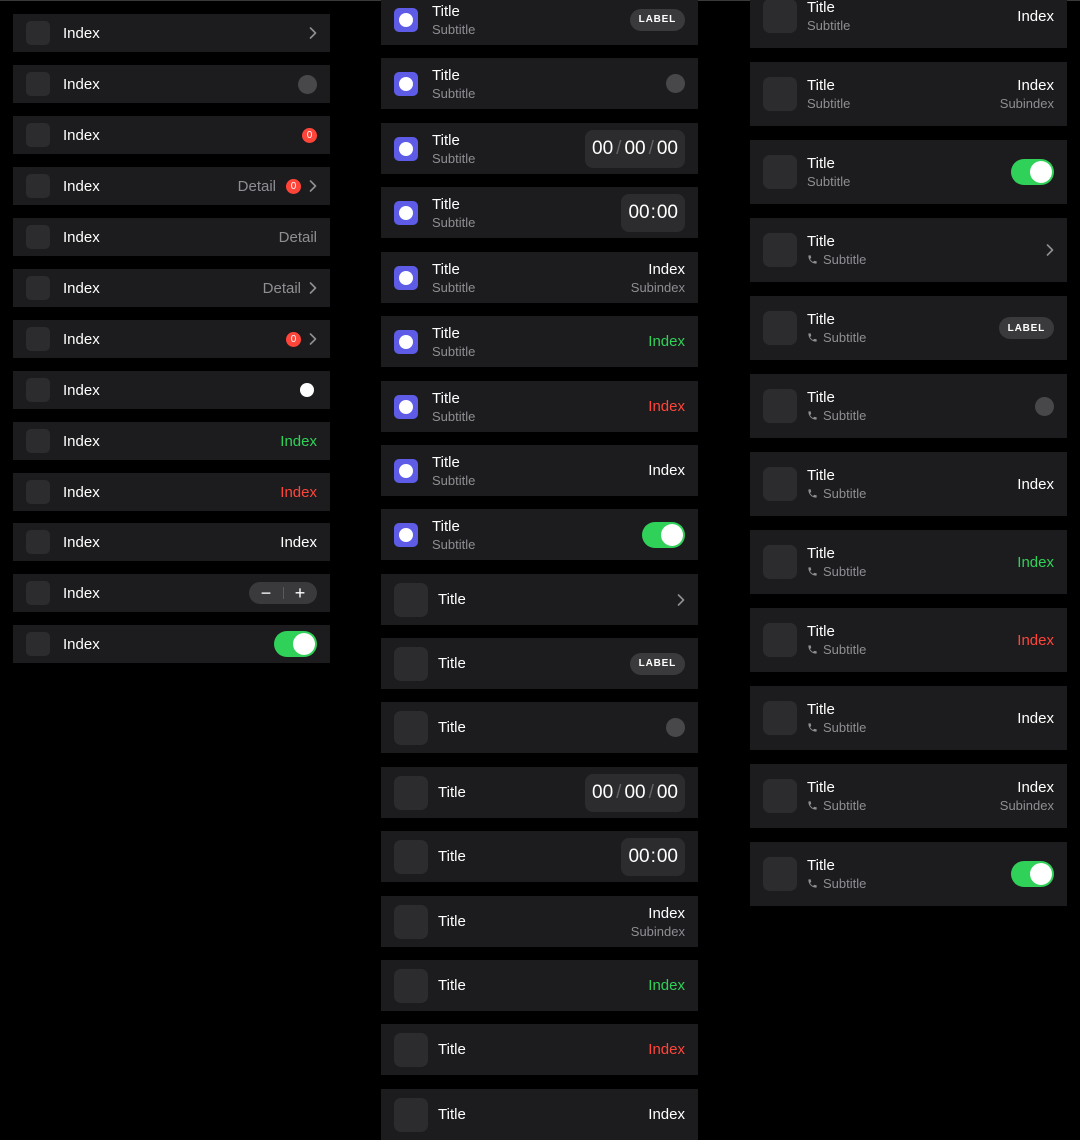  I want to click on selected-dot, so click(307, 390).